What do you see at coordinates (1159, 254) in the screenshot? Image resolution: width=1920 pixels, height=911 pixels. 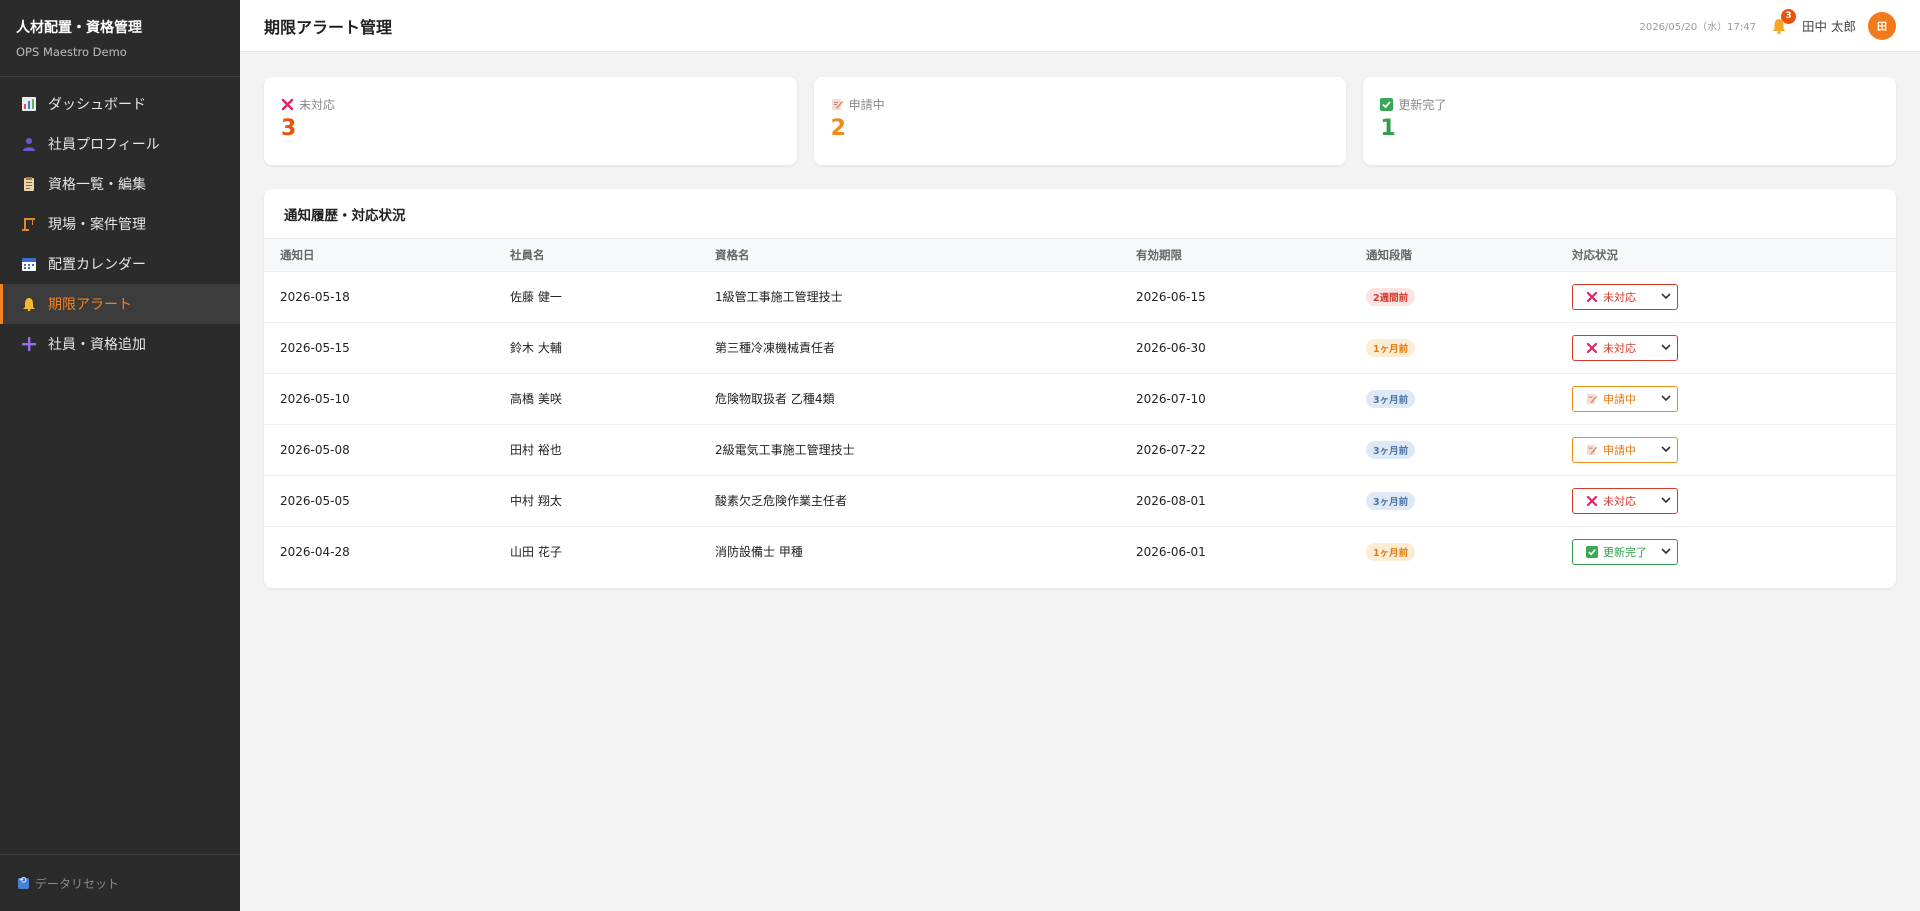 I see `column-header: 有効期限` at bounding box center [1159, 254].